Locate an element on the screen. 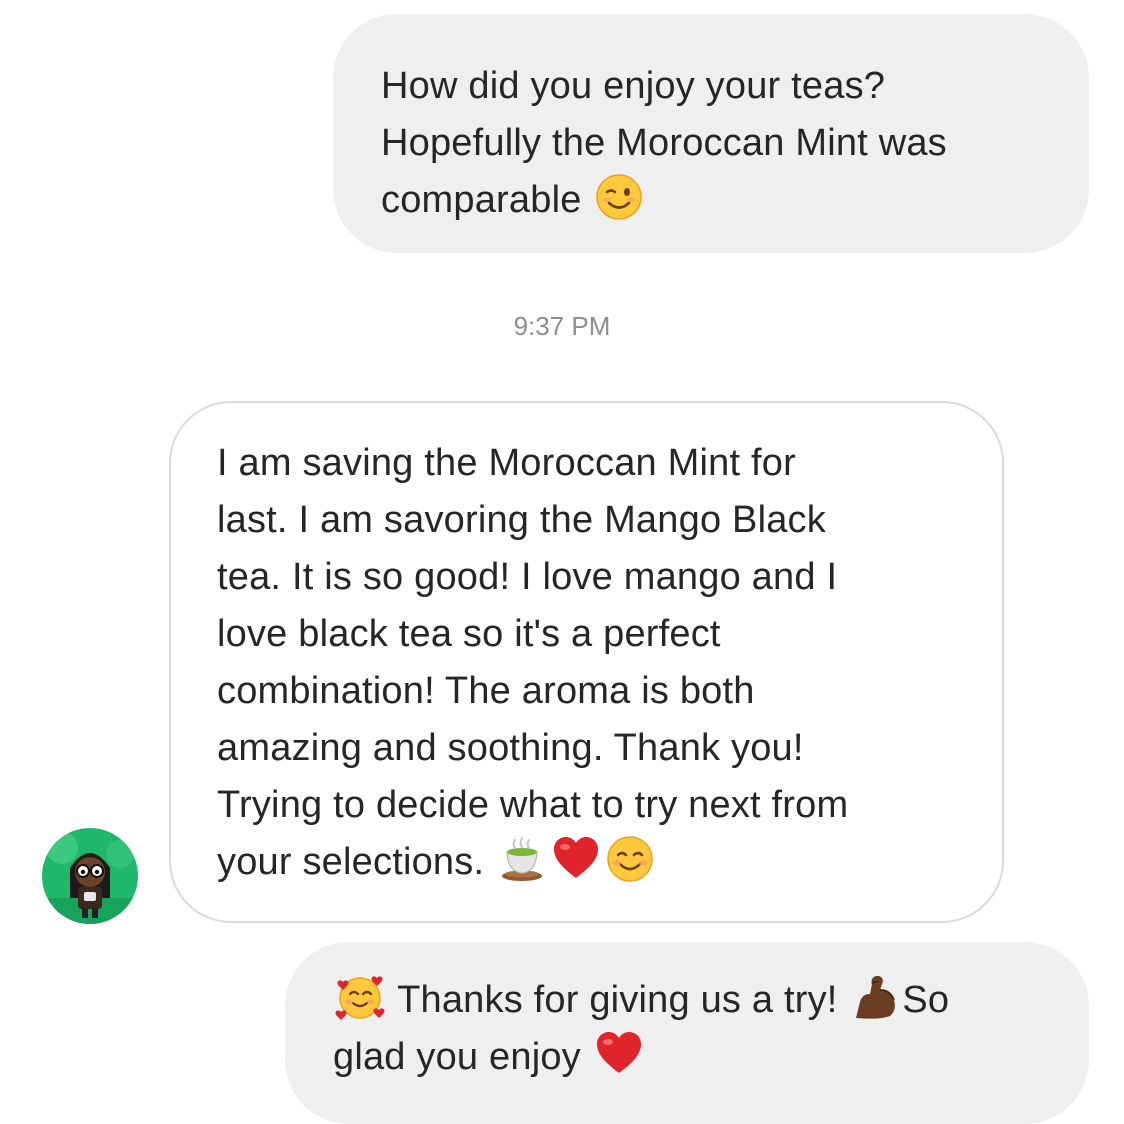 The width and height of the screenshot is (1124, 1124). message-text-line: your selections. is located at coordinates (589, 862).